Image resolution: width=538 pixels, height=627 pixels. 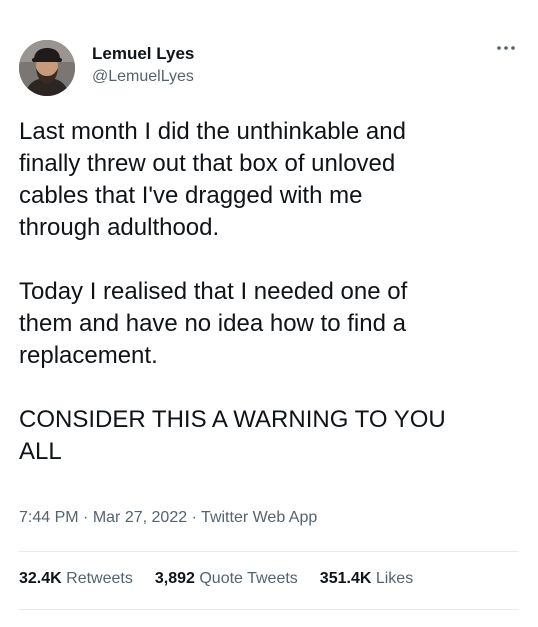 I want to click on quote-tweets-label: Quote Tweets, so click(x=248, y=578).